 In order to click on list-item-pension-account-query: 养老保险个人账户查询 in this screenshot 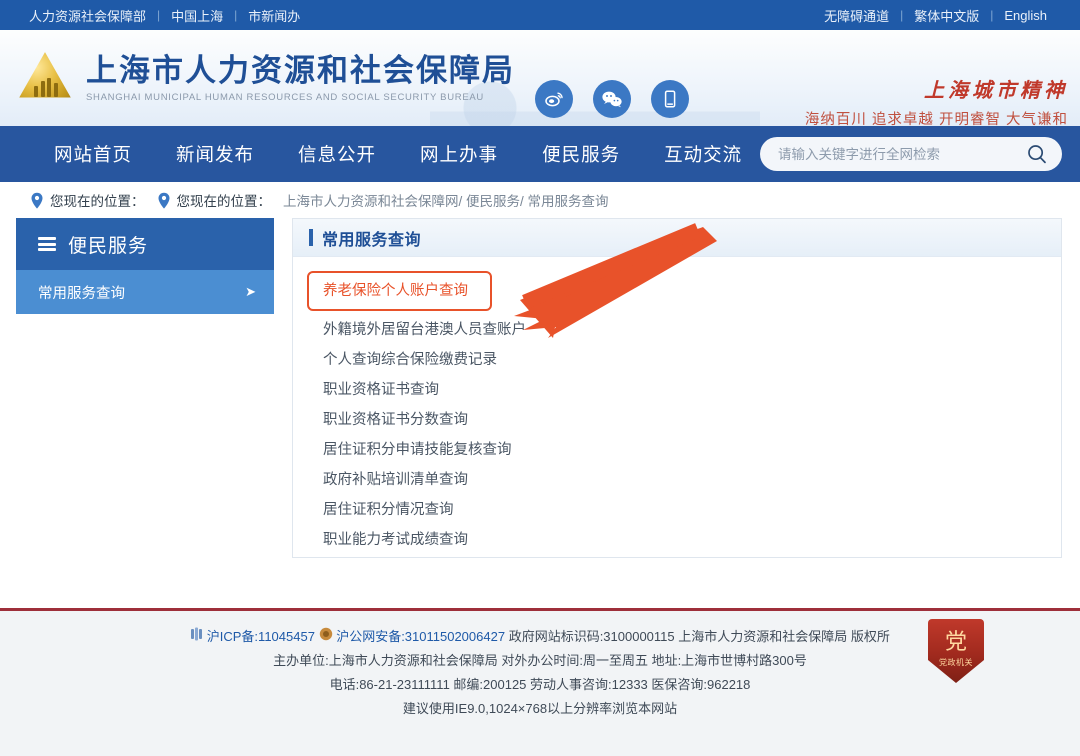, I will do `click(395, 291)`.